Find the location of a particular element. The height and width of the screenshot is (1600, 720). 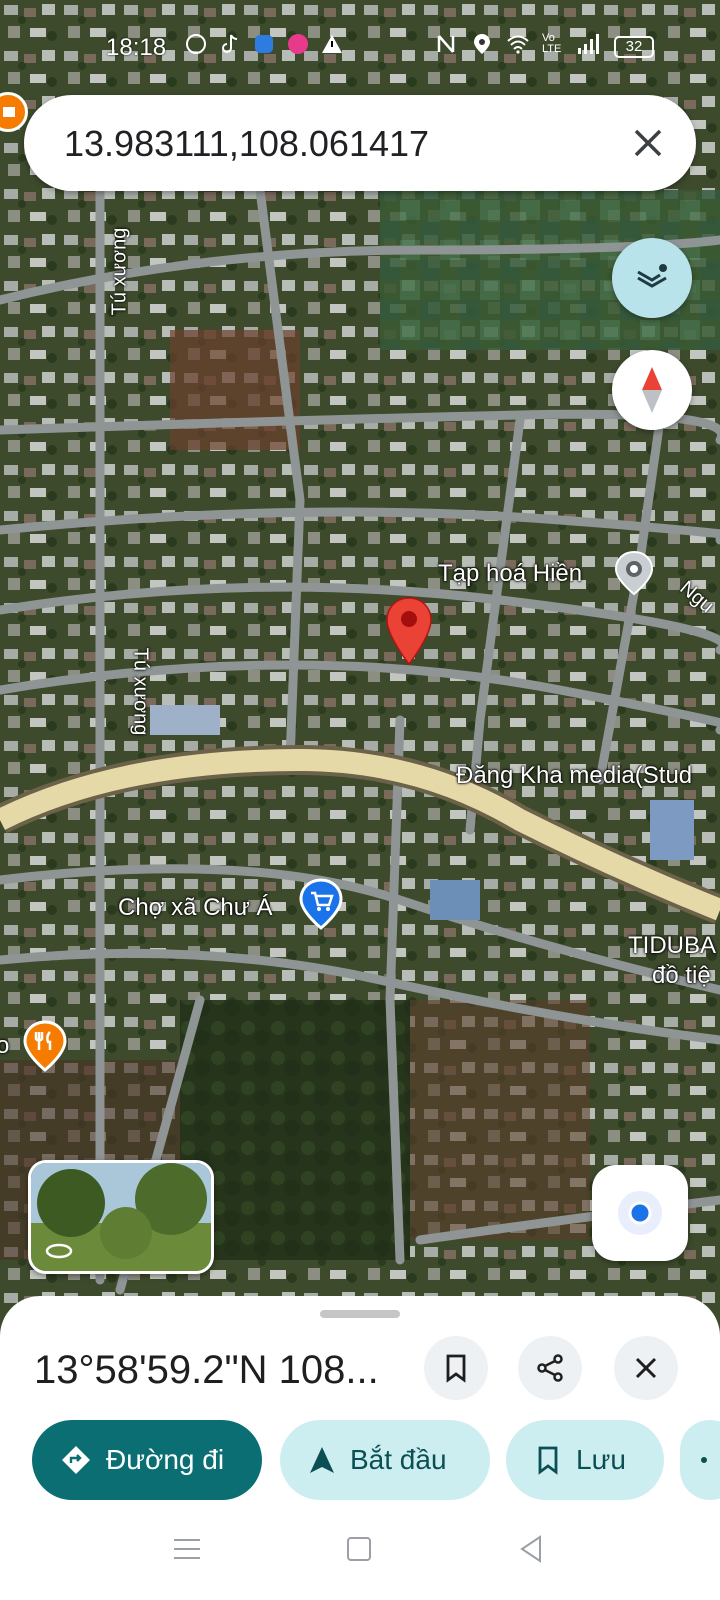

save-button: Lưu is located at coordinates (585, 1460).